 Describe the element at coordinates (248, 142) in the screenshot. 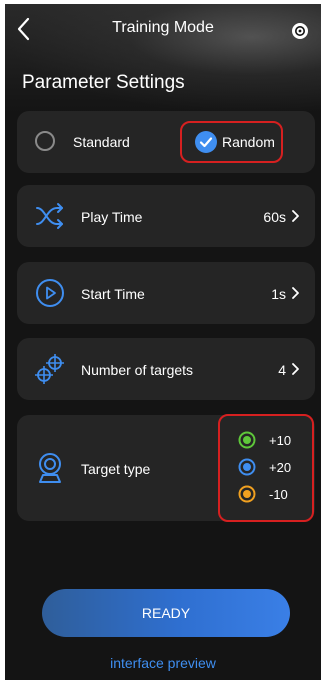

I see `random-label: Random` at that location.